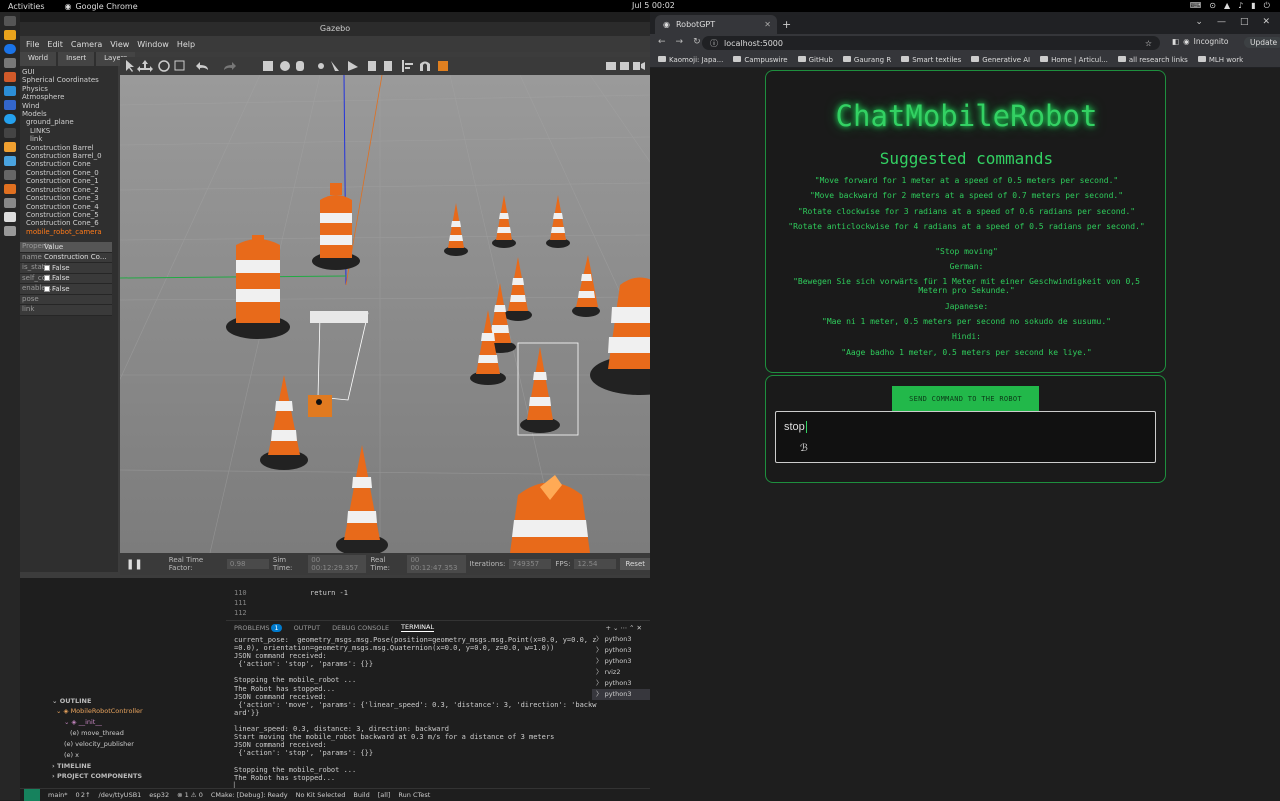 This screenshot has height=801, width=1280. I want to click on outline-header: ⌄ OUTLINE, so click(124, 701).